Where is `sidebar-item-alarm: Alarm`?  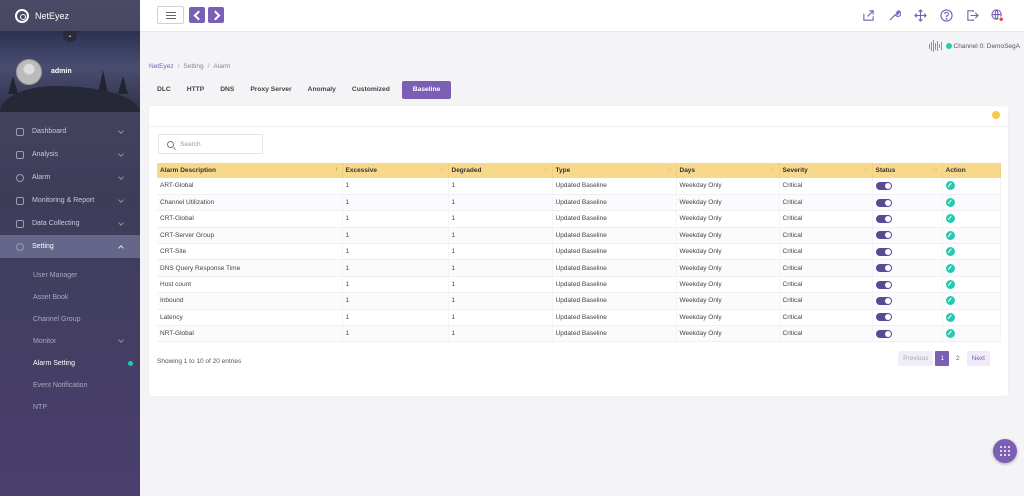 sidebar-item-alarm: Alarm is located at coordinates (70, 177).